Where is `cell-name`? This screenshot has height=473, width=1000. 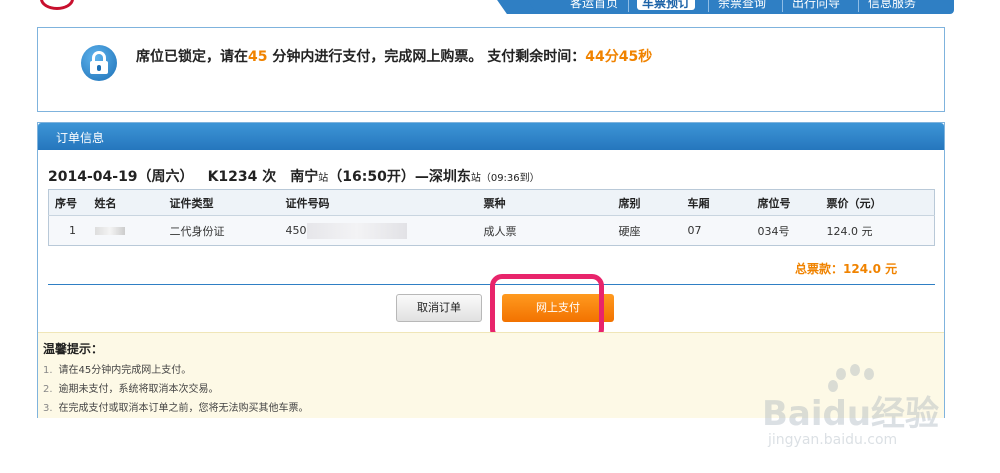 cell-name is located at coordinates (126, 230).